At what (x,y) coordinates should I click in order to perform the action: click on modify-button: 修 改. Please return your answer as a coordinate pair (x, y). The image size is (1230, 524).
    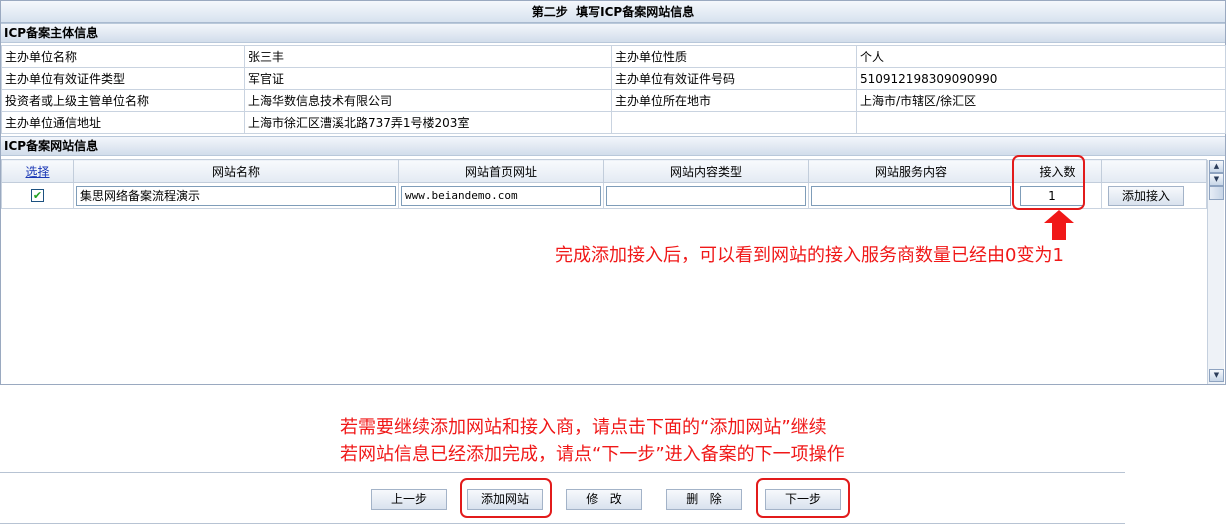
    Looking at the image, I should click on (604, 499).